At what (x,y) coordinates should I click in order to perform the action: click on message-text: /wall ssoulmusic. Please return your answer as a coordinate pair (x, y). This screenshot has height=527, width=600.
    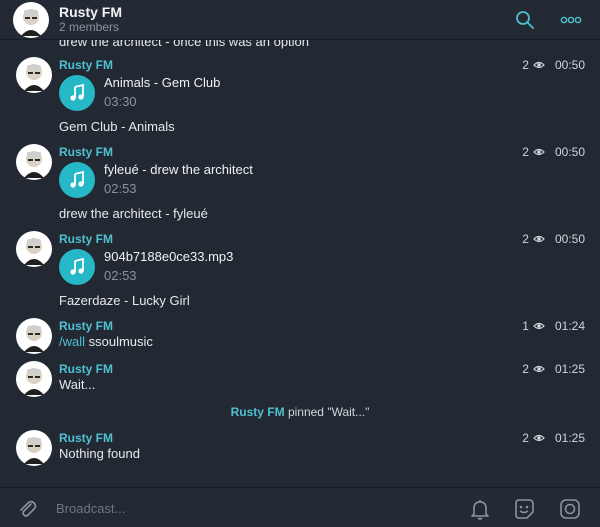
    Looking at the image, I should click on (106, 341).